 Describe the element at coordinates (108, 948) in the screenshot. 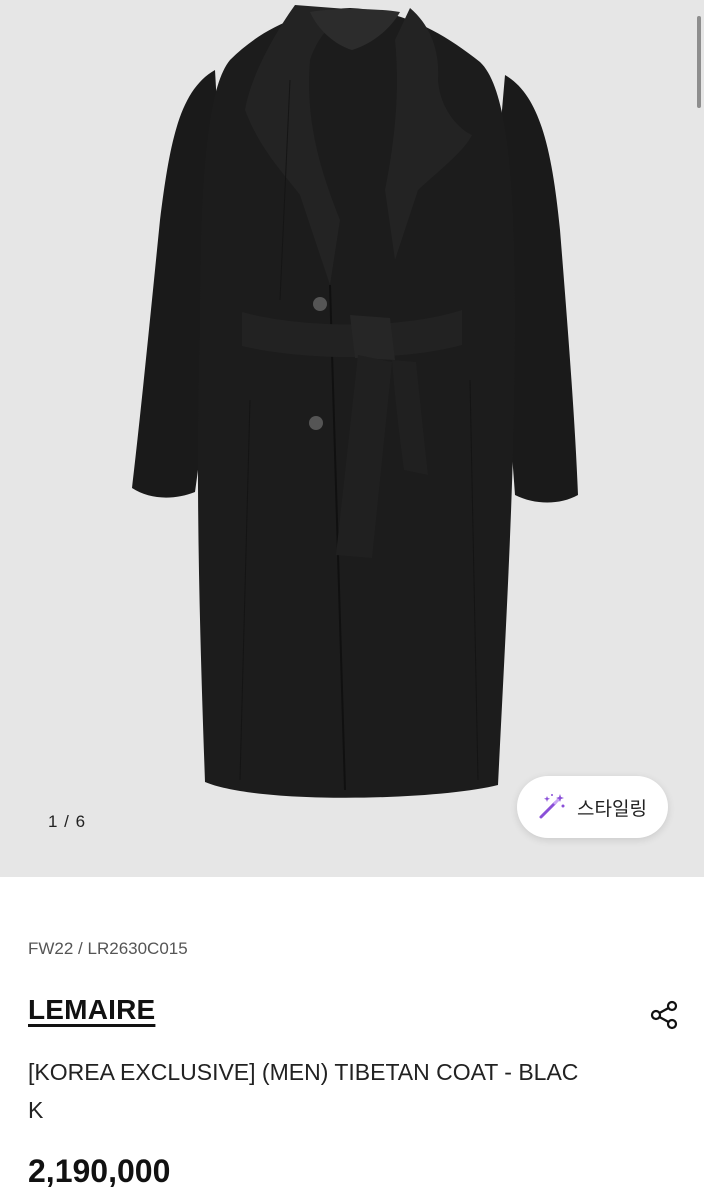

I see `season-code: FW22 / LR2630C015` at that location.